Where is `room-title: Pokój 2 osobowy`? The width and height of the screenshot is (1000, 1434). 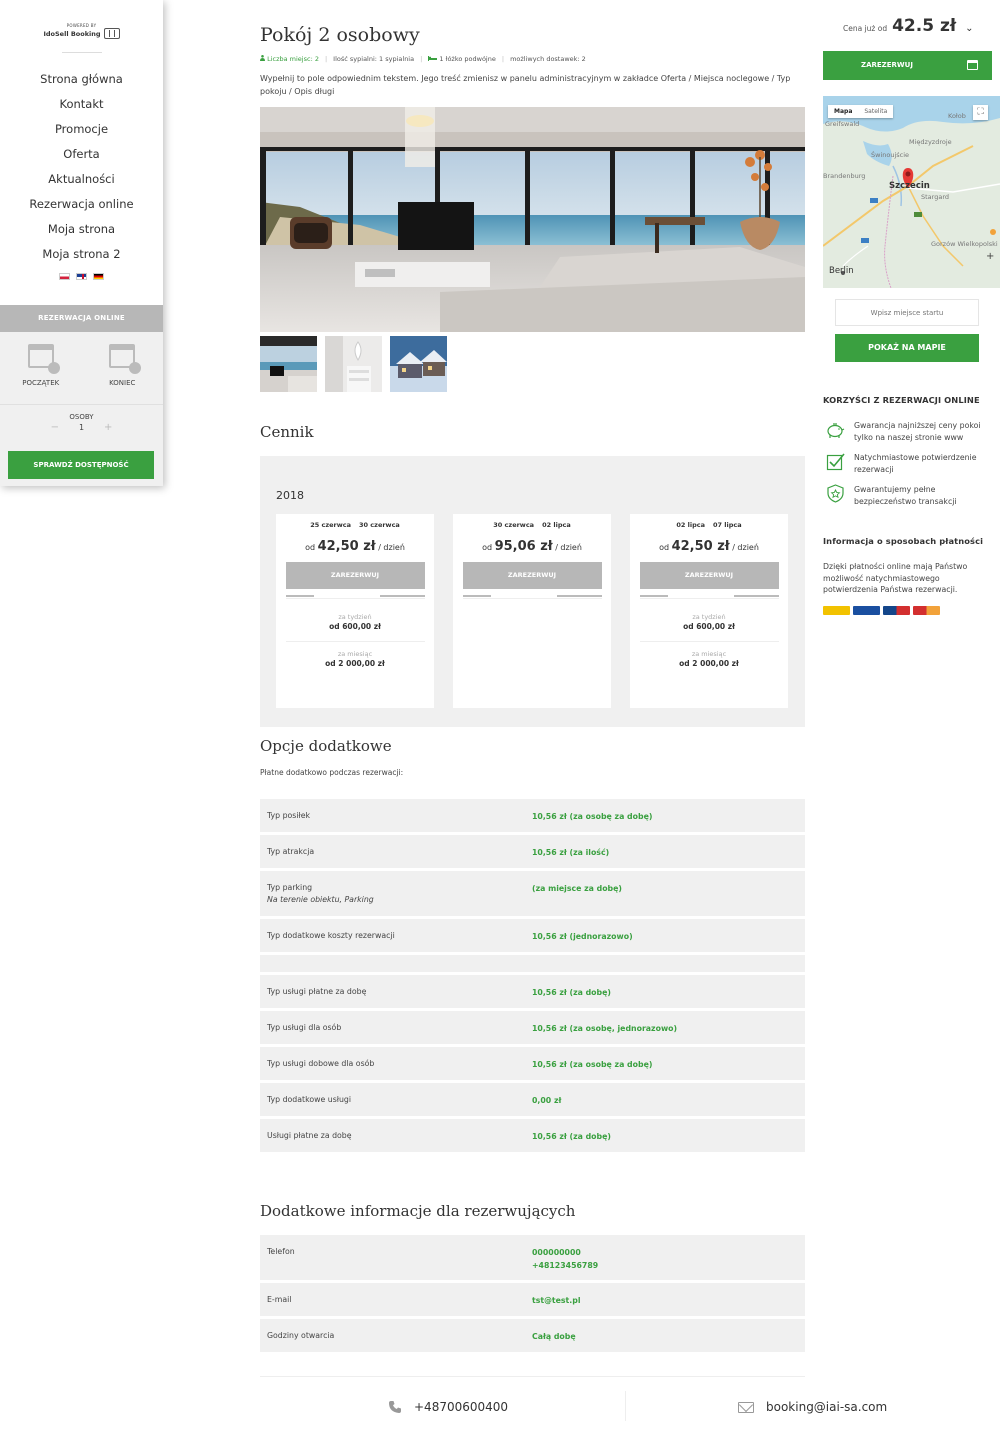
room-title: Pokój 2 osobowy is located at coordinates (340, 35).